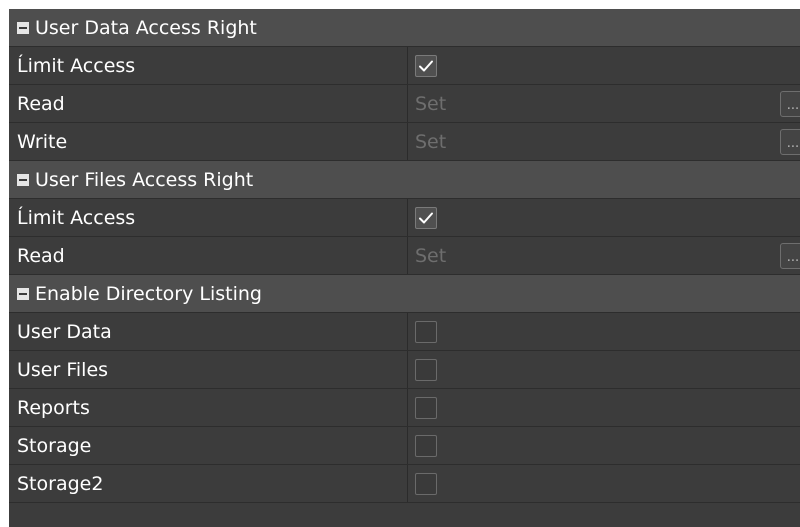 This screenshot has height=527, width=800. What do you see at coordinates (208, 407) in the screenshot?
I see `property-label: Reports` at bounding box center [208, 407].